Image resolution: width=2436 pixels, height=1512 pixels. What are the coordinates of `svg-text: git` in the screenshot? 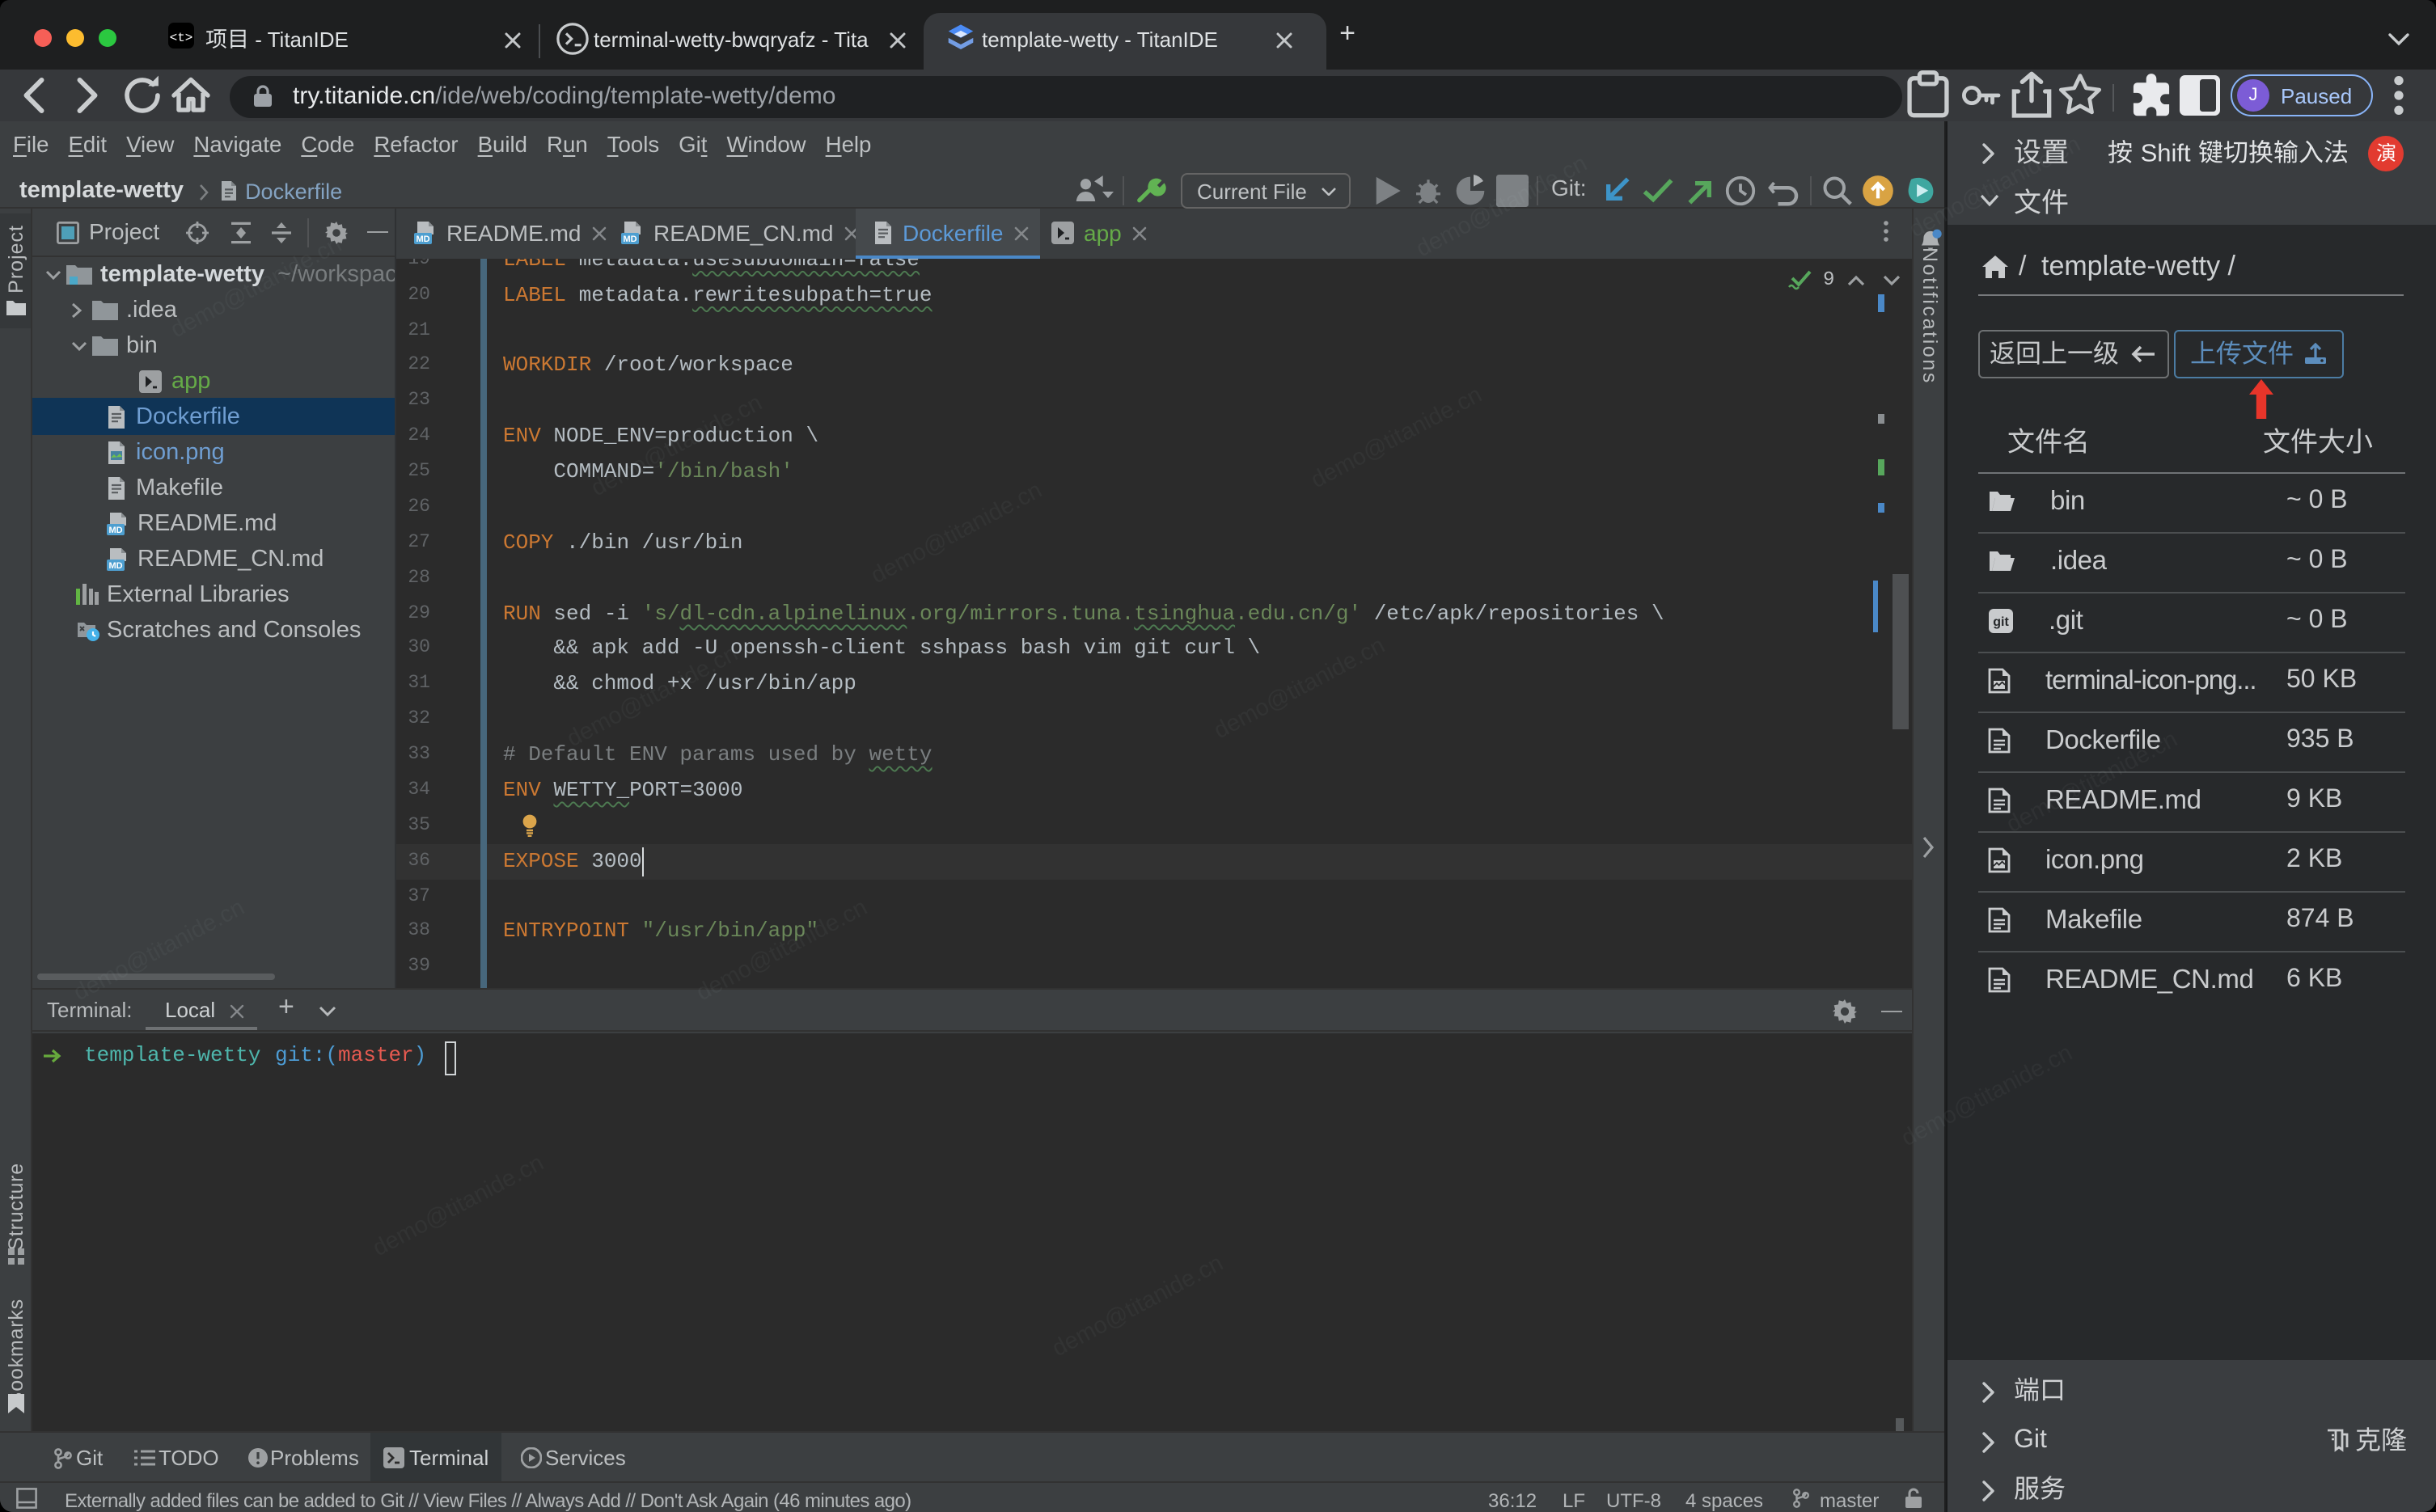 It's located at (2001, 622).